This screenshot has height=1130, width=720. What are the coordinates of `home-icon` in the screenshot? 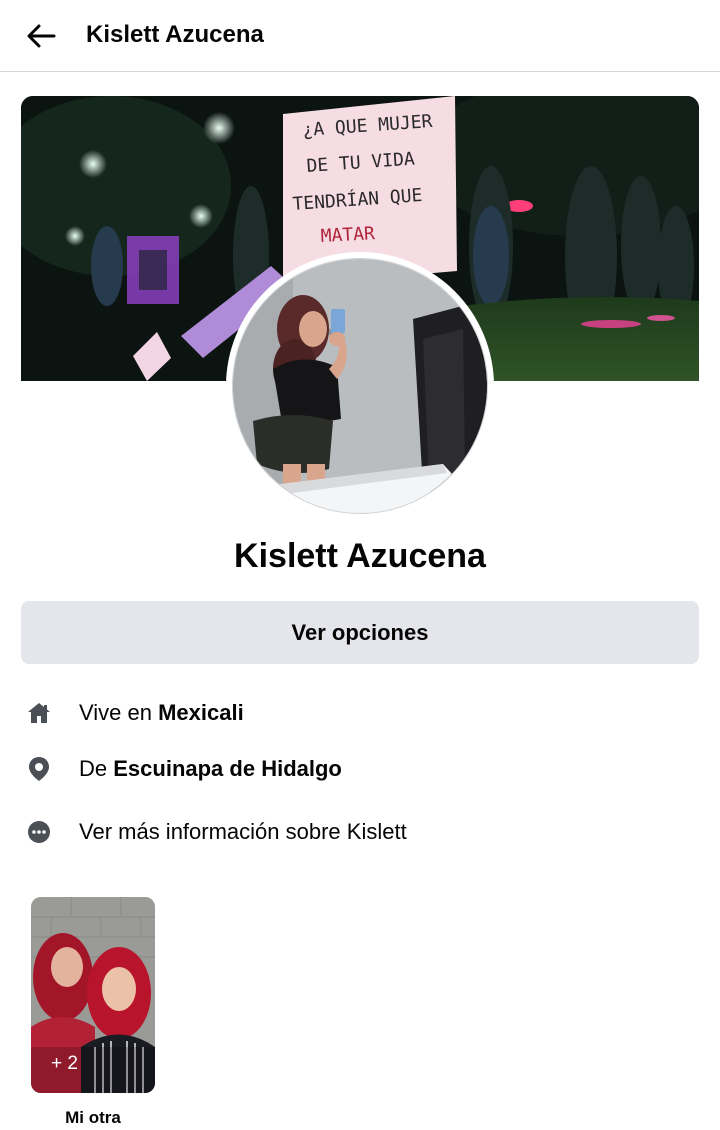 It's located at (39, 713).